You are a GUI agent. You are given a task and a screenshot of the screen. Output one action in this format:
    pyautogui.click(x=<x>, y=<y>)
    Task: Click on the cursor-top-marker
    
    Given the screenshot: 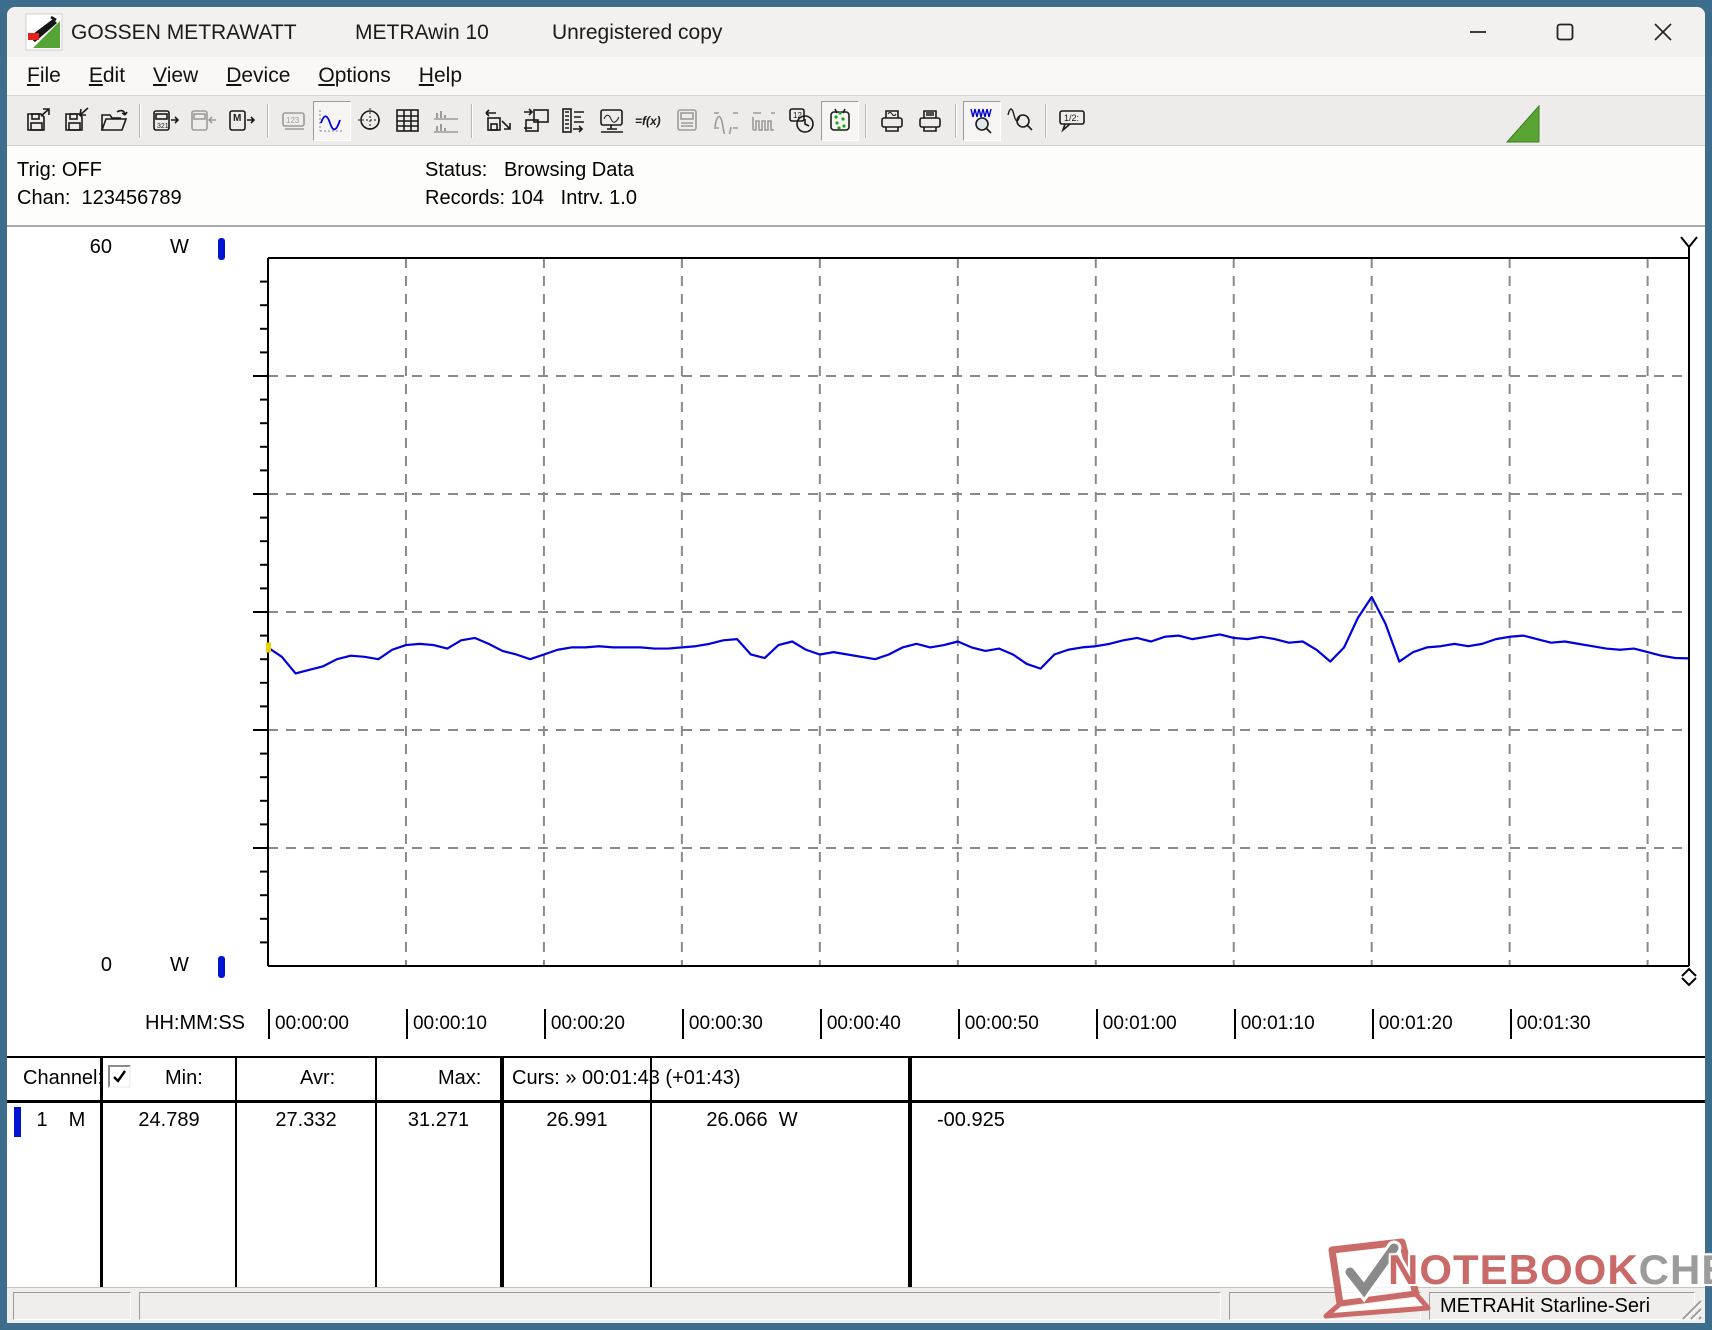 What is the action you would take?
    pyautogui.click(x=1689, y=247)
    